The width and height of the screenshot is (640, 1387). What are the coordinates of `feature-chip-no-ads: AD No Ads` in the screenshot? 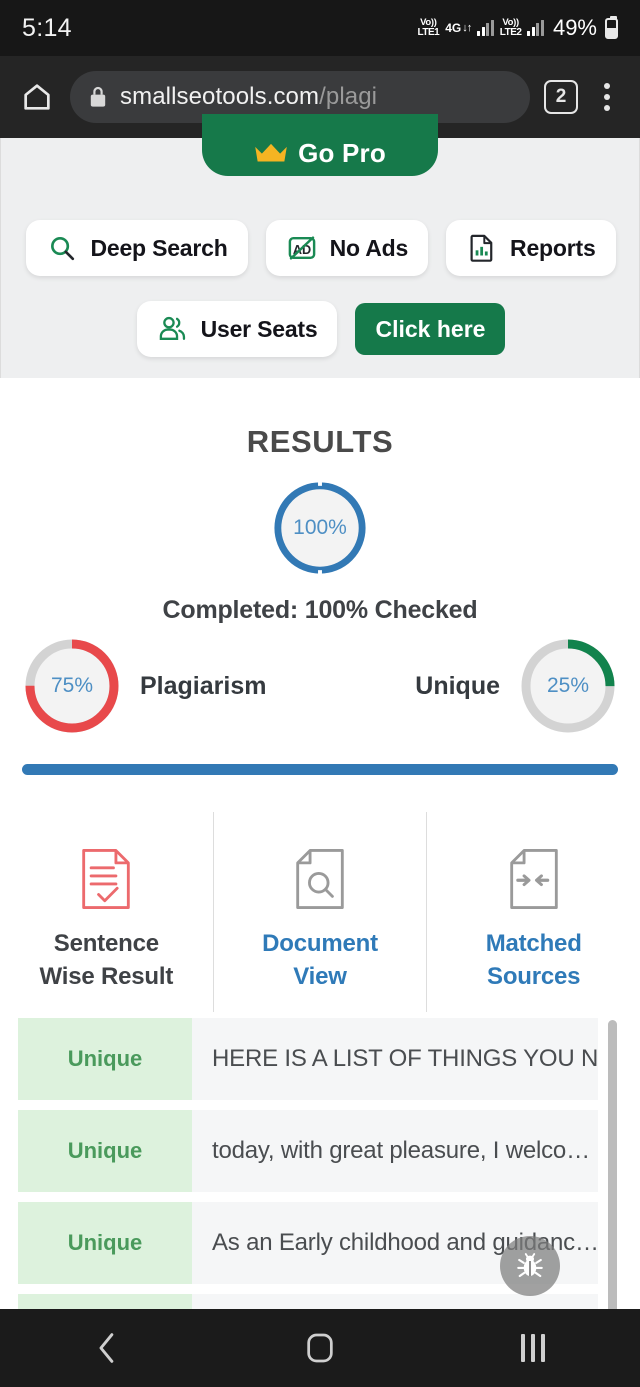 It's located at (347, 248).